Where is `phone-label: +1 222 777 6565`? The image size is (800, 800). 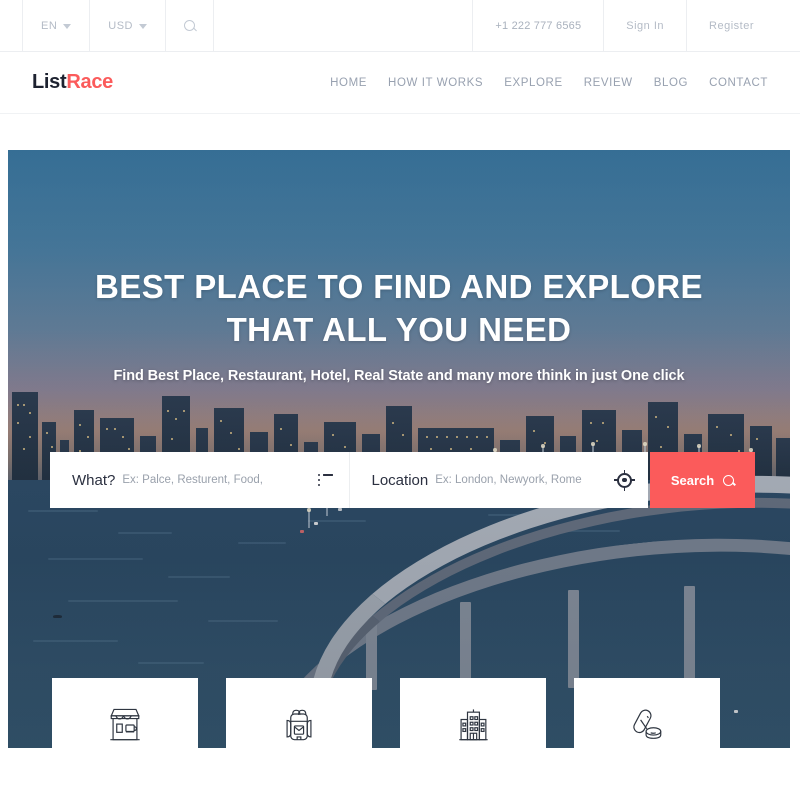
phone-label: +1 222 777 6565 is located at coordinates (538, 25).